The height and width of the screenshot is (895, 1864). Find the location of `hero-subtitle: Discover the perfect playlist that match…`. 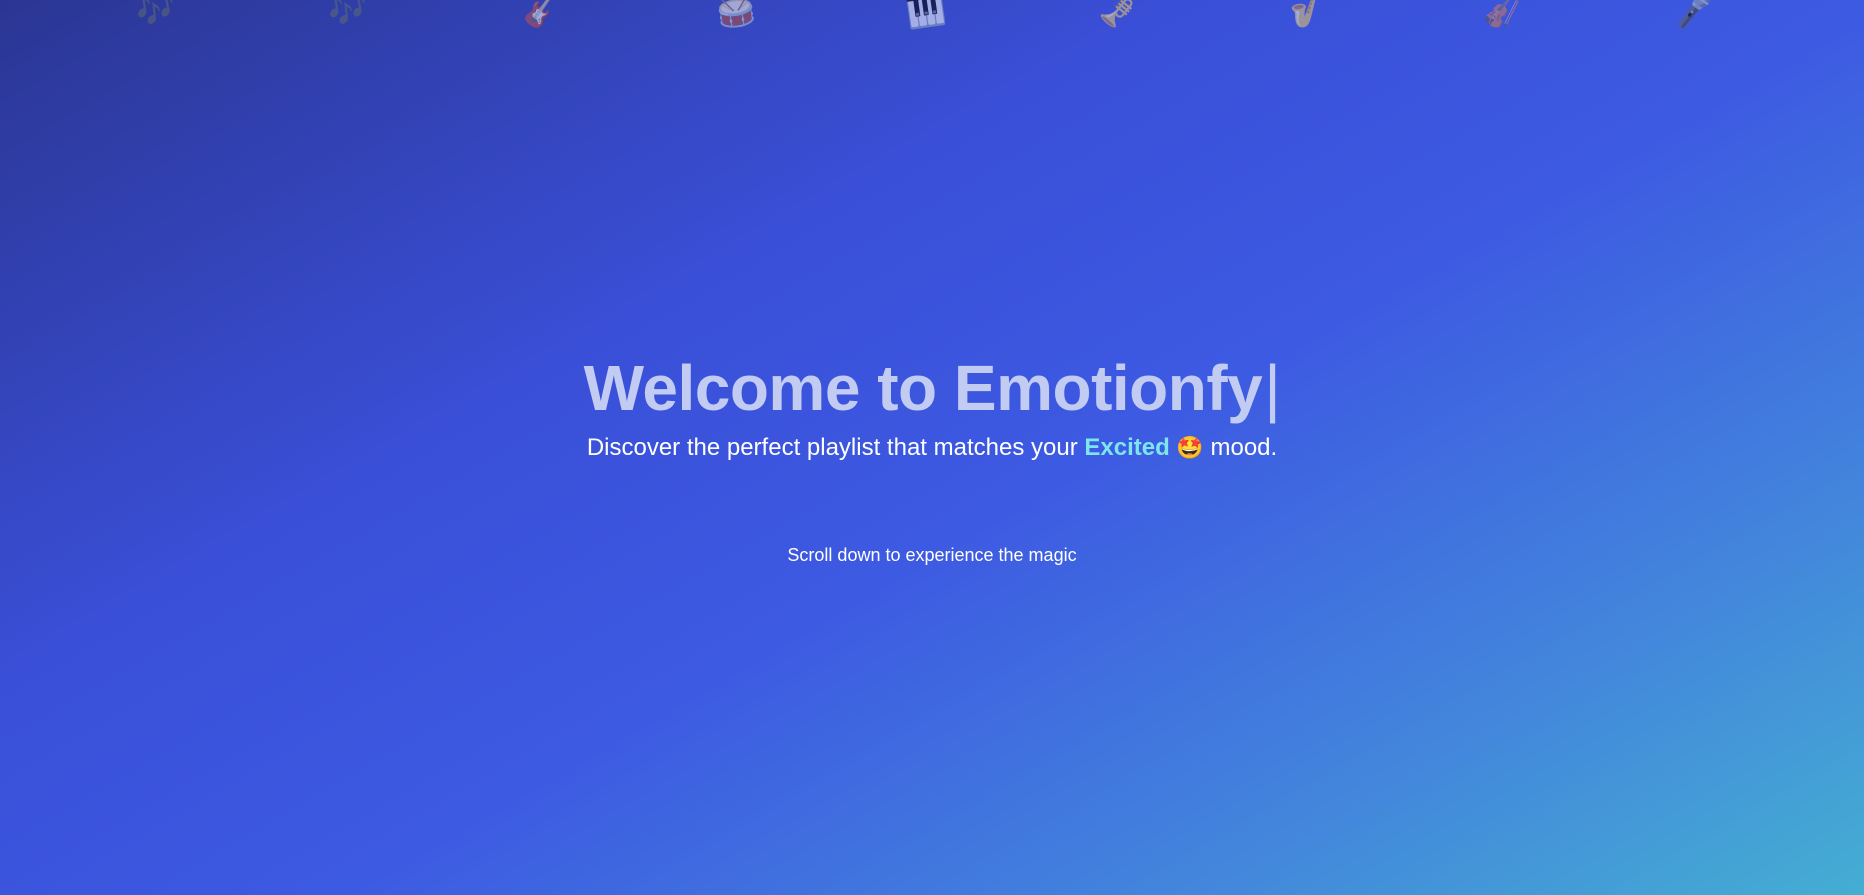

hero-subtitle: Discover the perfect playlist that match… is located at coordinates (932, 448).